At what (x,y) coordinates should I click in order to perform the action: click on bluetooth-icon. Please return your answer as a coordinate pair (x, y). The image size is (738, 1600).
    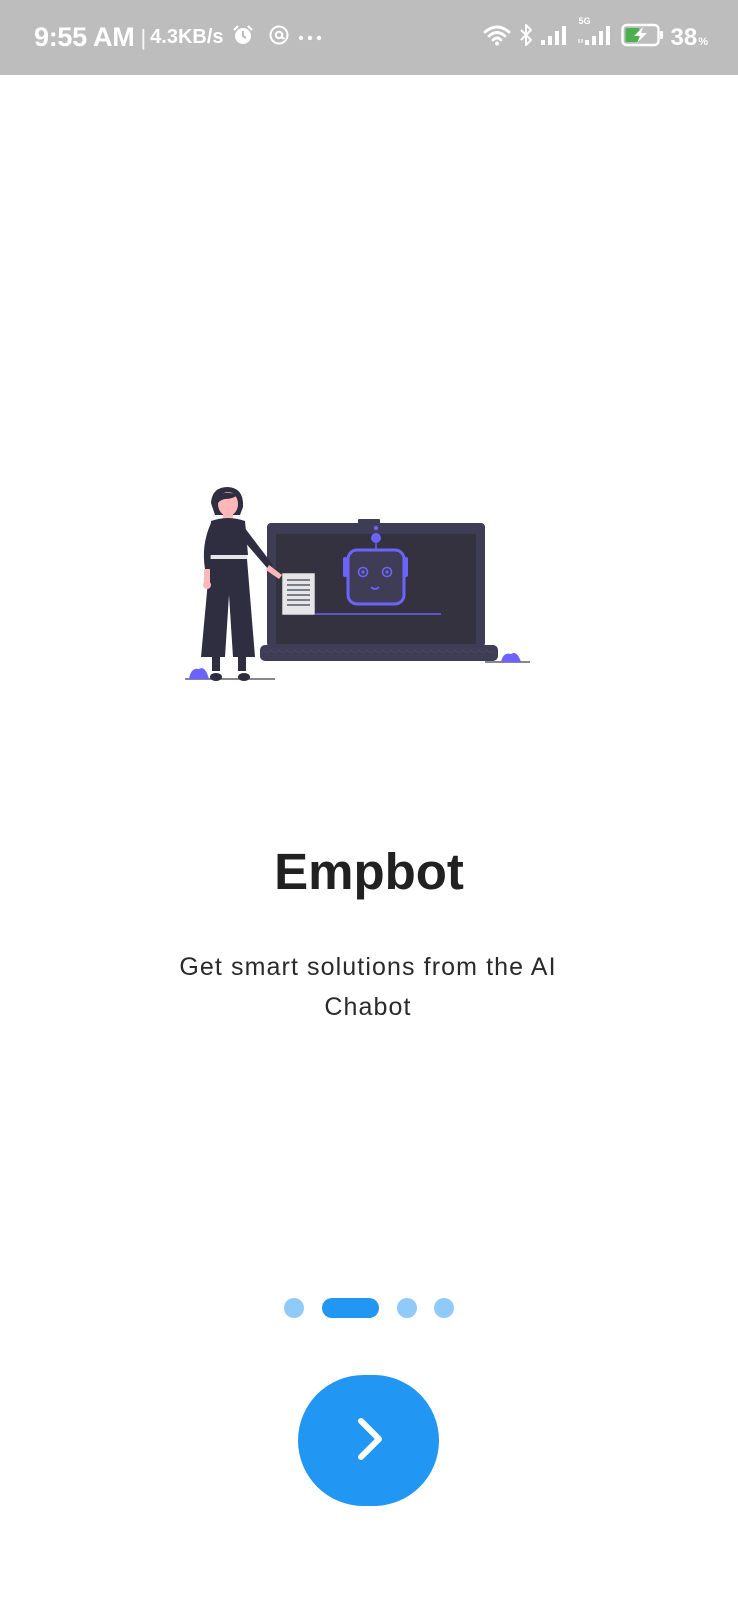
    Looking at the image, I should click on (526, 37).